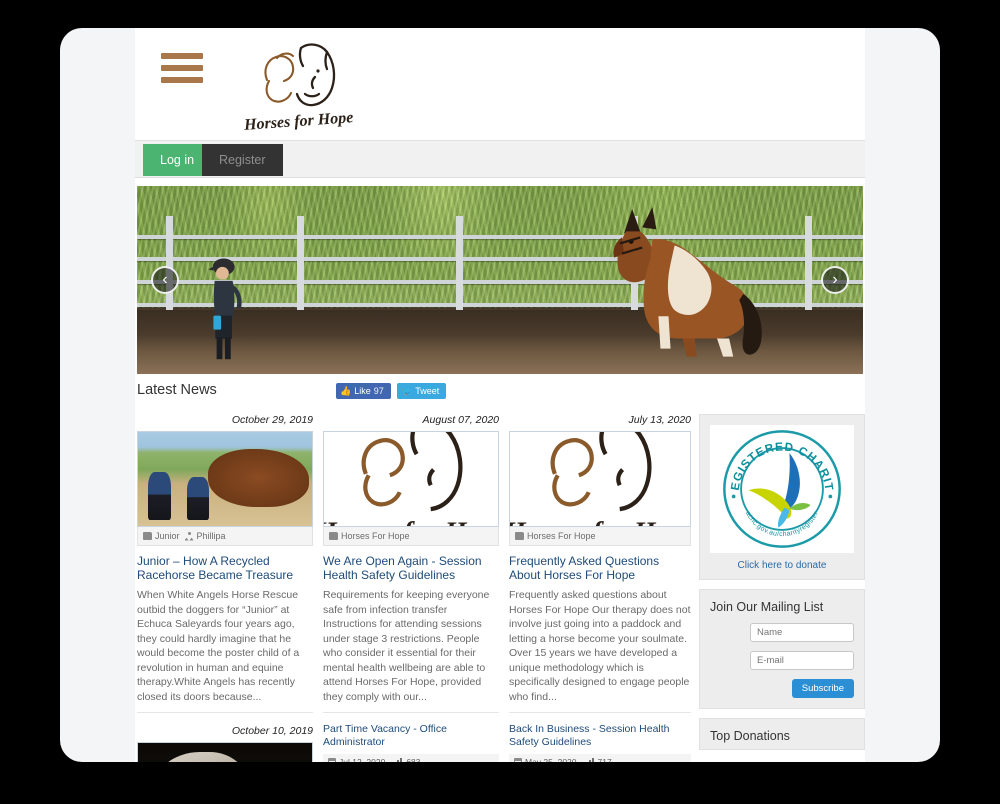  Describe the element at coordinates (362, 759) in the screenshot. I see `date-label: Jul 12, 2020` at that location.